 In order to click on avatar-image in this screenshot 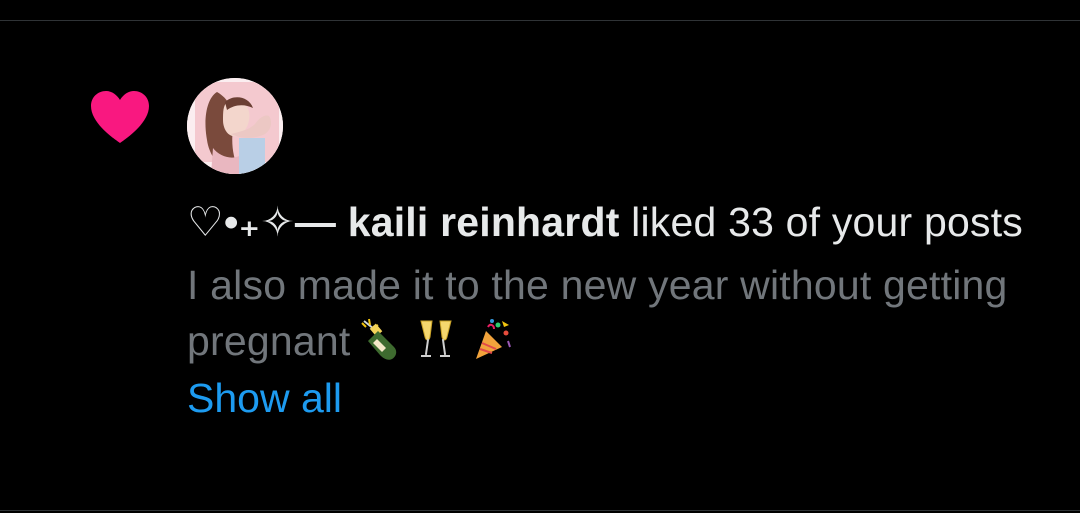, I will do `click(235, 126)`.